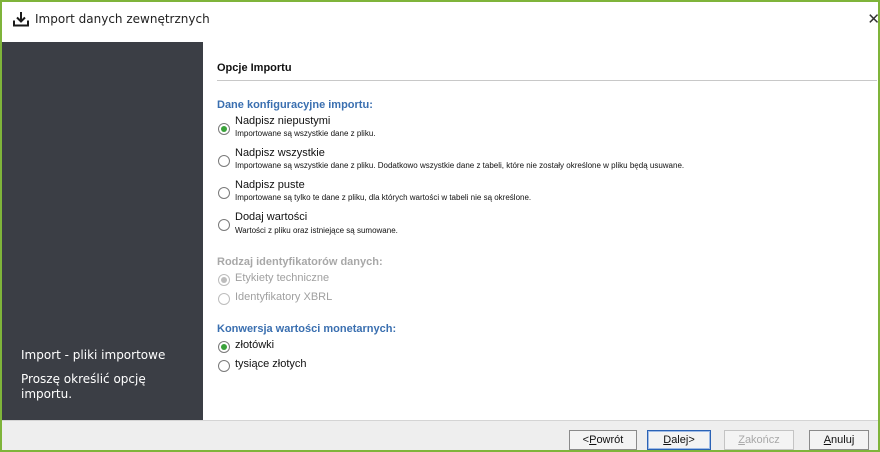  Describe the element at coordinates (295, 105) in the screenshot. I see `config-group-label: Dane konfiguracyjne importu:` at that location.